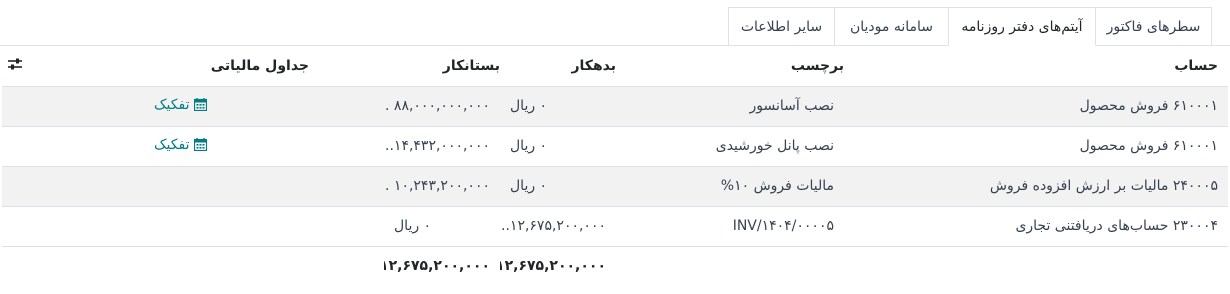  What do you see at coordinates (208, 66) in the screenshot?
I see `column-header-tax-grids: جداول مالیاتی` at bounding box center [208, 66].